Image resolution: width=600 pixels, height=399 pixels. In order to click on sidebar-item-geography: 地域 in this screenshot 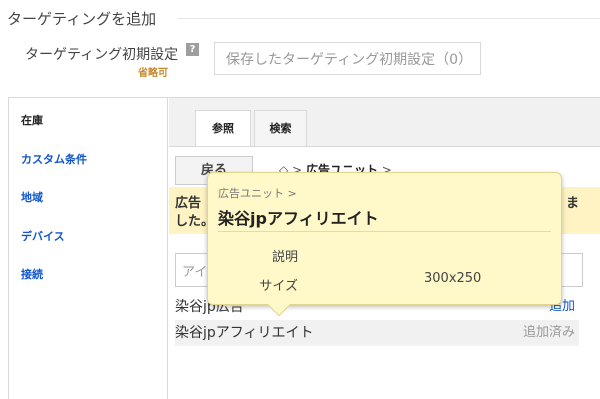, I will do `click(32, 197)`.